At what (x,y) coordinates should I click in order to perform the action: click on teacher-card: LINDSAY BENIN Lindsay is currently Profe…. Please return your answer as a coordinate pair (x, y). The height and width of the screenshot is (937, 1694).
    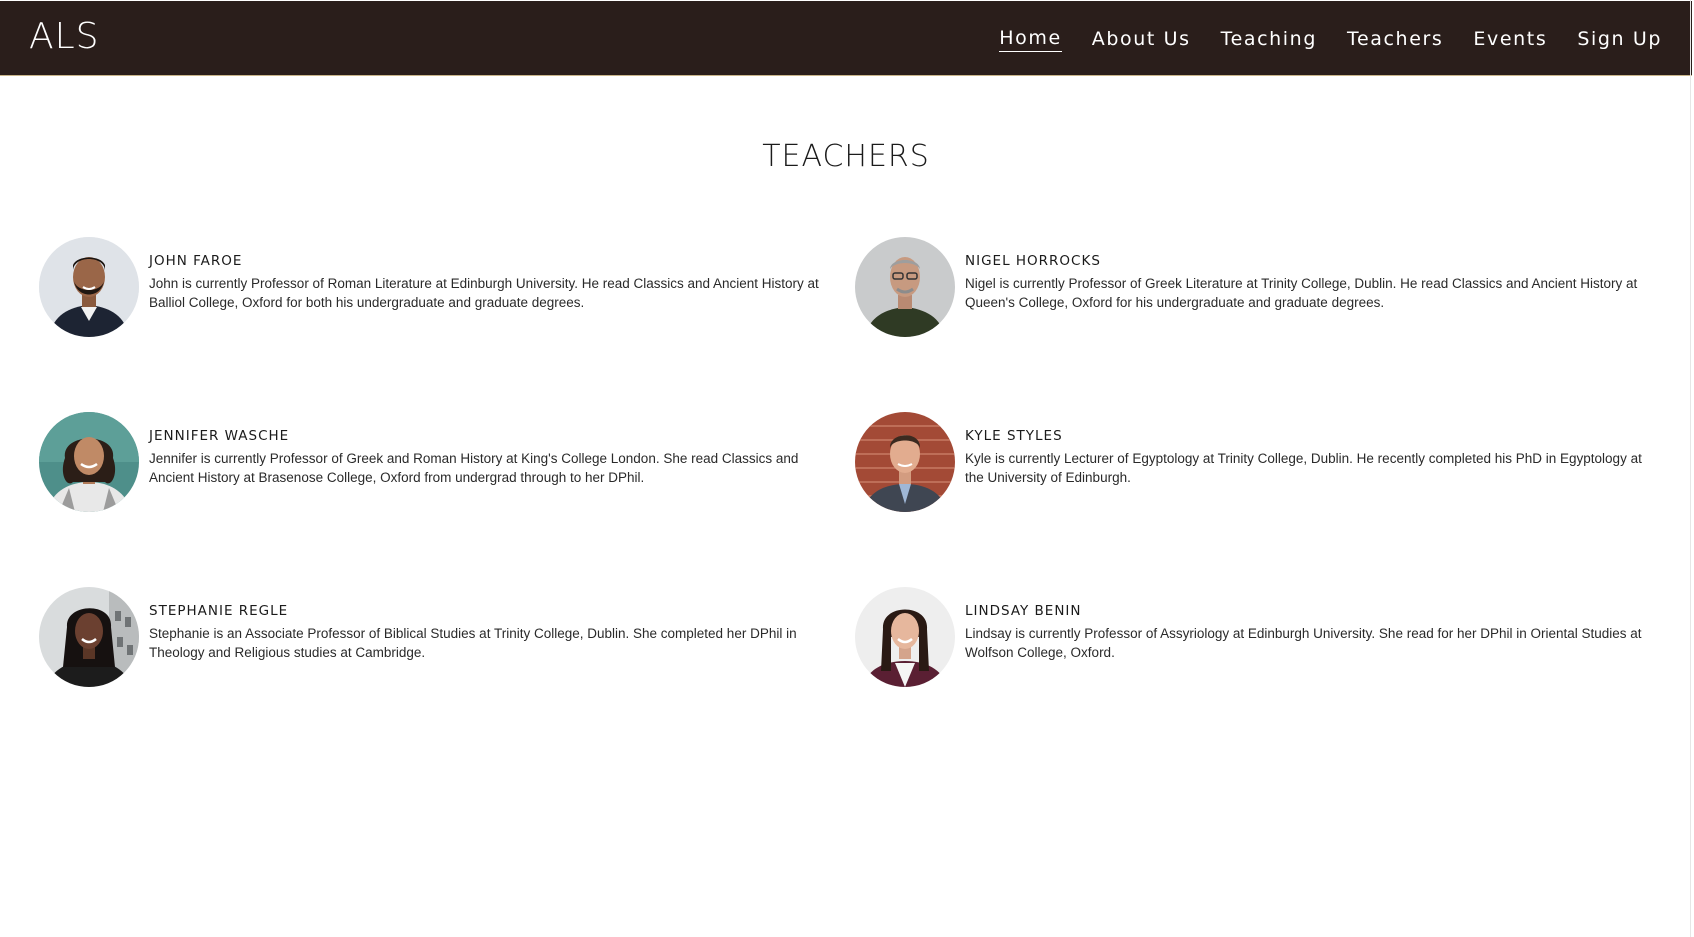
    Looking at the image, I should click on (1255, 642).